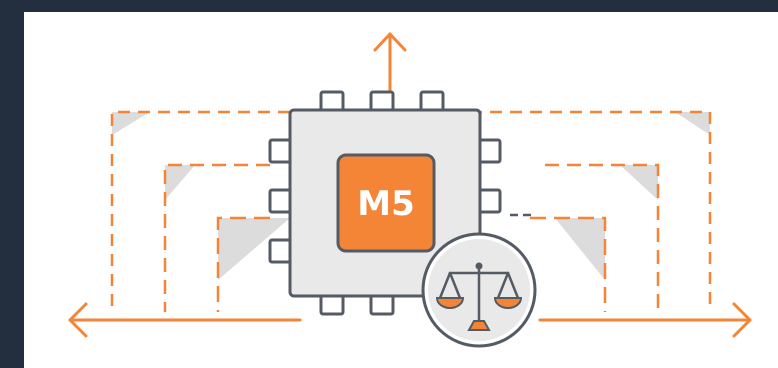  What do you see at coordinates (645, 320) in the screenshot?
I see `arrow-right-icon` at bounding box center [645, 320].